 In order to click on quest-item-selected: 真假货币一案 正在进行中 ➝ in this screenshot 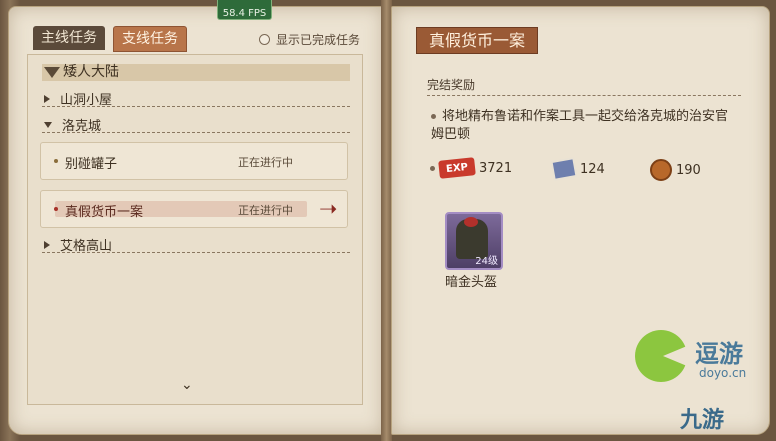, I will do `click(194, 209)`.